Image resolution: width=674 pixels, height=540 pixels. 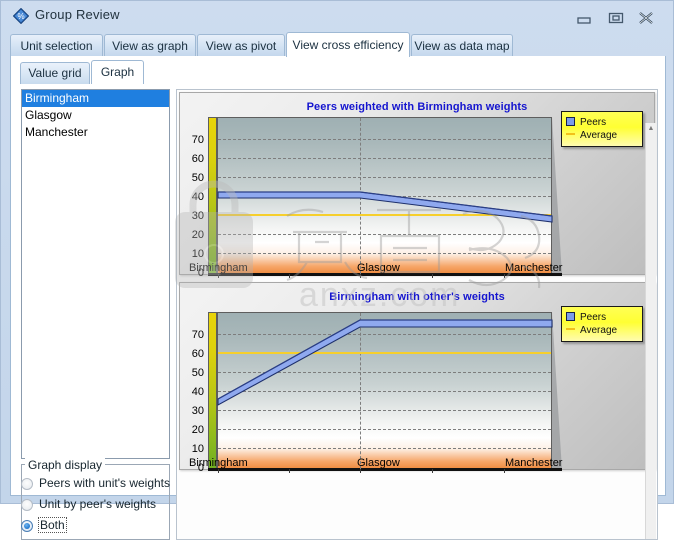 I want to click on tab-view-as-pivot: View as pivot, so click(x=241, y=45).